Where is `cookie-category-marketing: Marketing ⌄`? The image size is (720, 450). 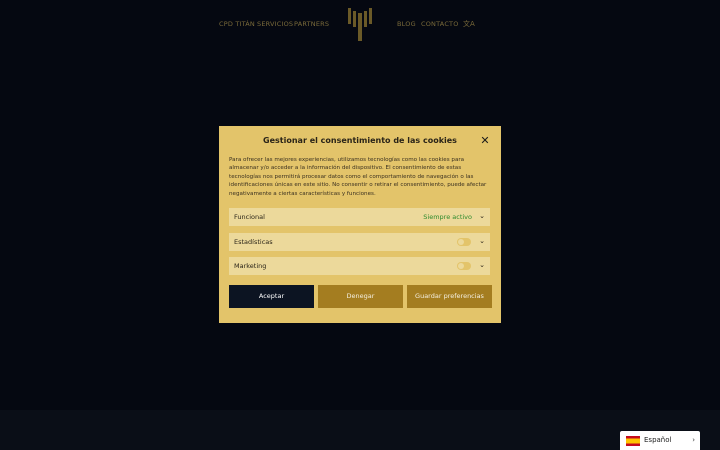
cookie-category-marketing: Marketing ⌄ is located at coordinates (359, 266).